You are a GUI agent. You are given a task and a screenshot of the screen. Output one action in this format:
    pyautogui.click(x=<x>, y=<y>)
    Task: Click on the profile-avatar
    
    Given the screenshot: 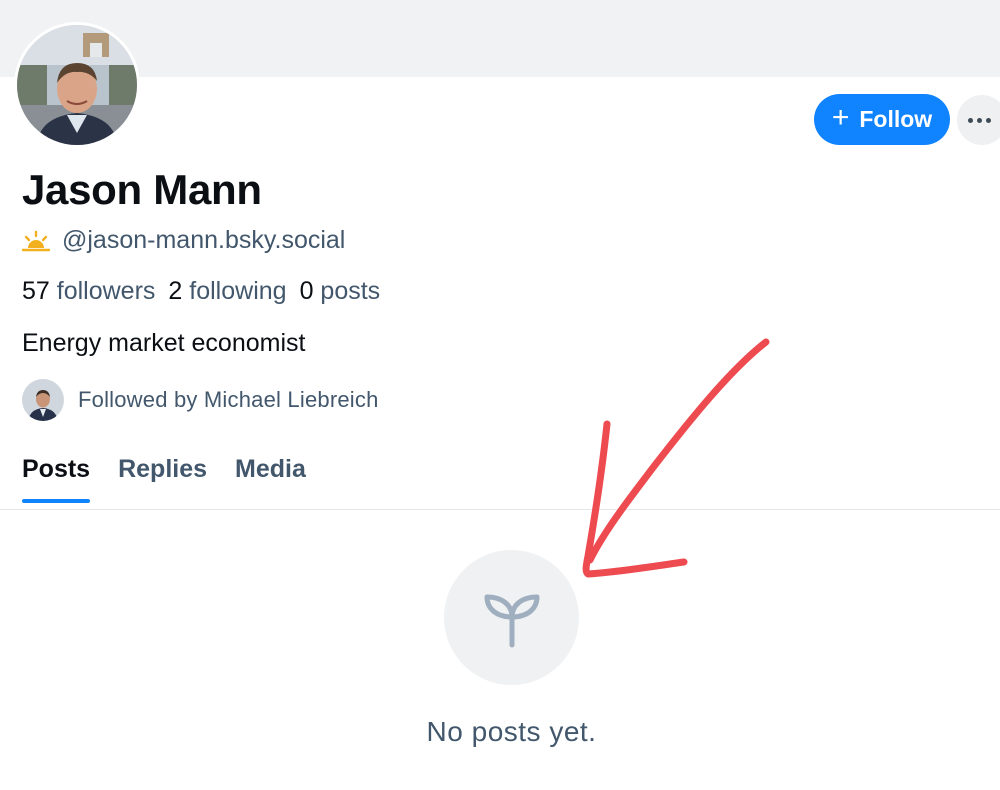 What is the action you would take?
    pyautogui.click(x=77, y=85)
    